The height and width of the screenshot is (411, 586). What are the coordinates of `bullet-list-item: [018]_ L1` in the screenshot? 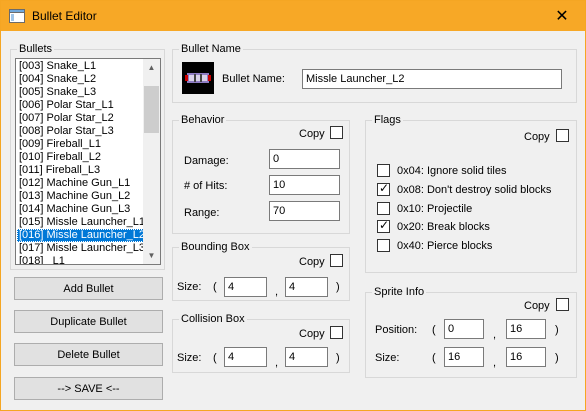 It's located at (80, 259).